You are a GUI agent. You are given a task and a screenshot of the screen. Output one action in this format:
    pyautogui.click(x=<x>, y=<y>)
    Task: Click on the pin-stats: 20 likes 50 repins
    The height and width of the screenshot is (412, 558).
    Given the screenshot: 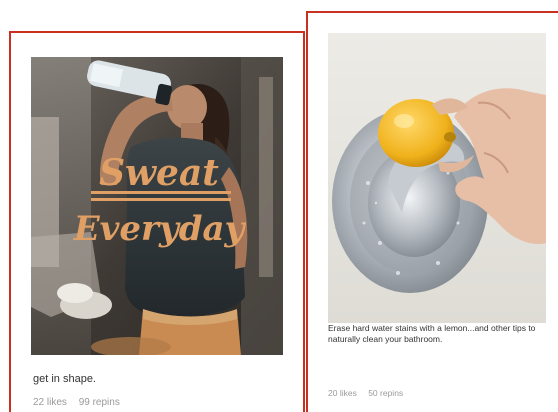 What is the action you would take?
    pyautogui.click(x=365, y=393)
    